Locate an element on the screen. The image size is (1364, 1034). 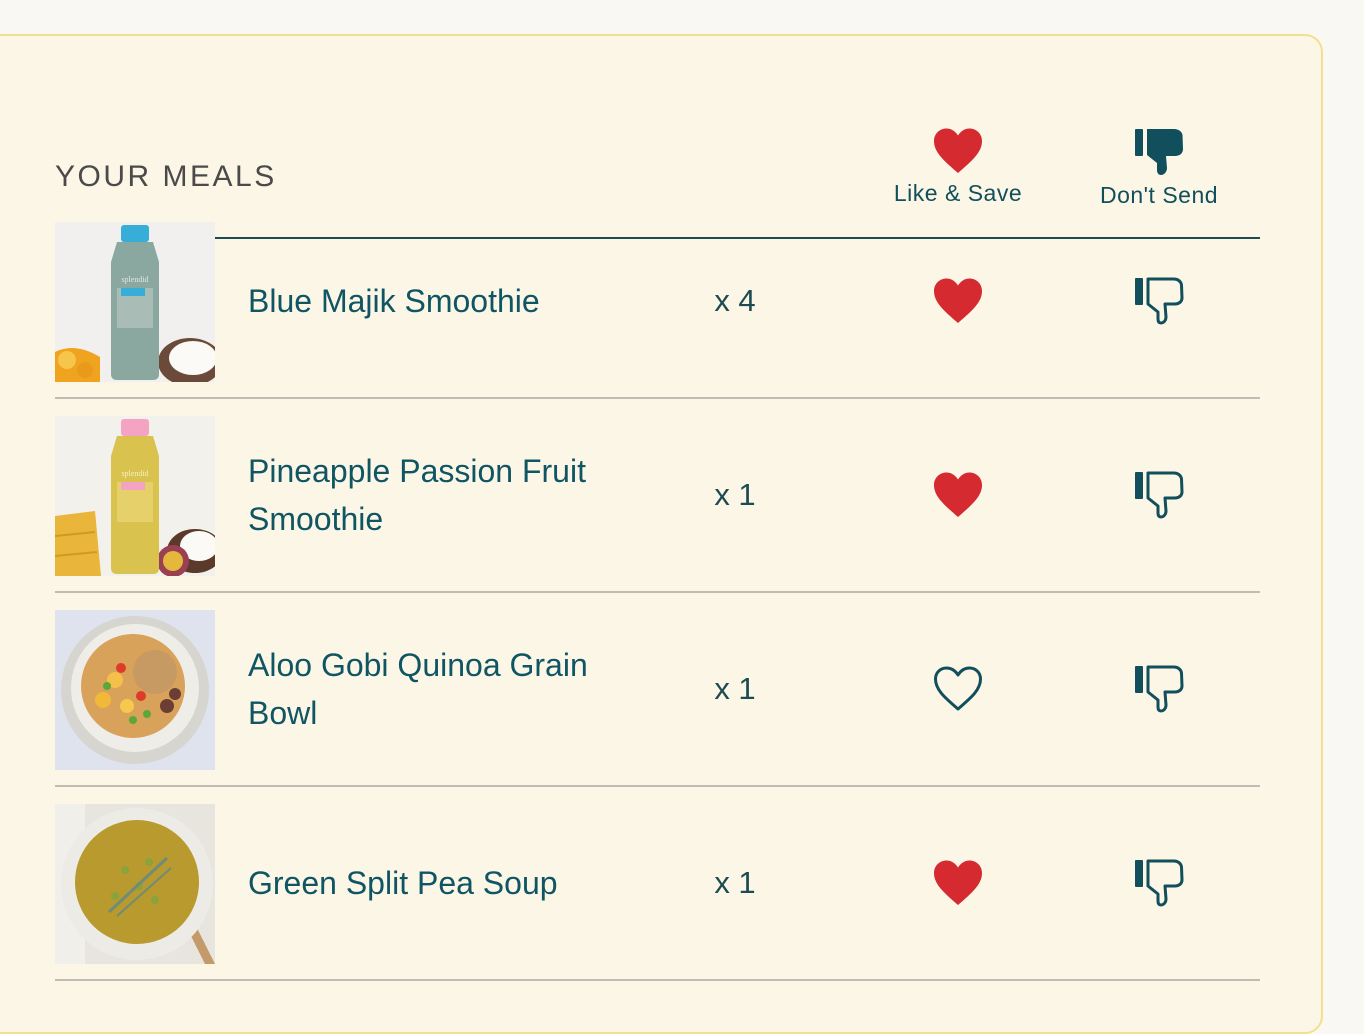
heart-outline-icon is located at coordinates (958, 688).